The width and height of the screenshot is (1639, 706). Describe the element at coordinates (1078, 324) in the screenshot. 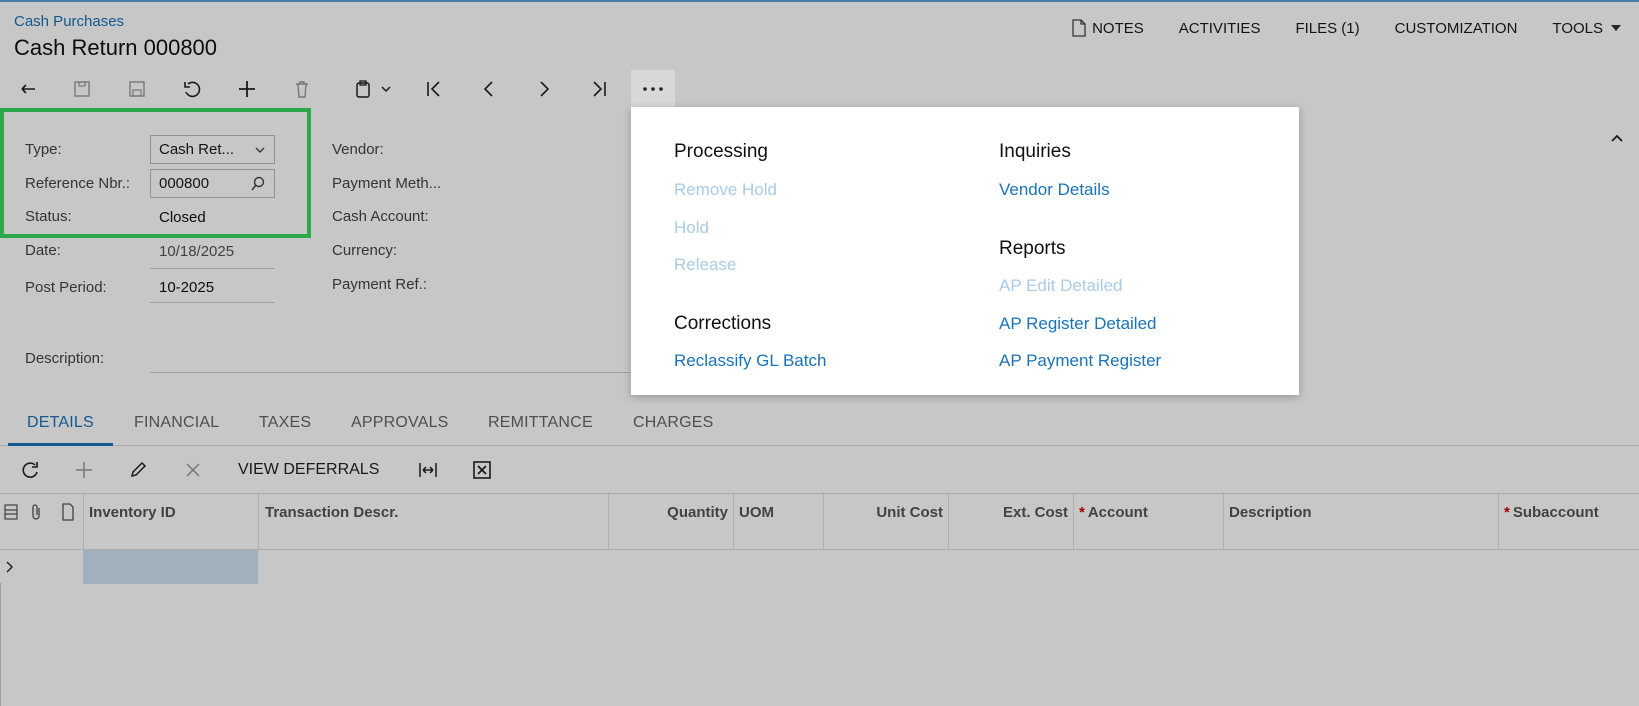

I see `ap-register-detailed-item: AP Register Detailed` at that location.